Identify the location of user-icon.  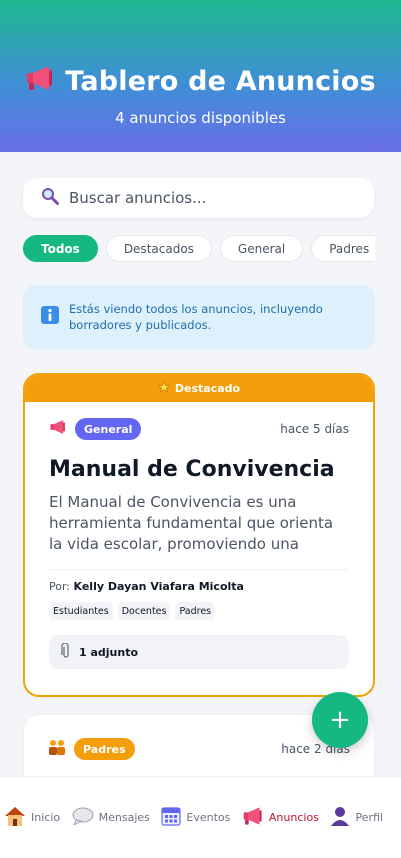
(340, 817).